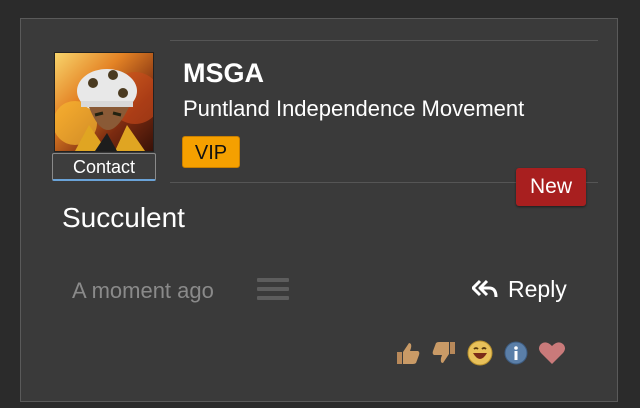 This screenshot has width=640, height=408. I want to click on menu-icon, so click(273, 289).